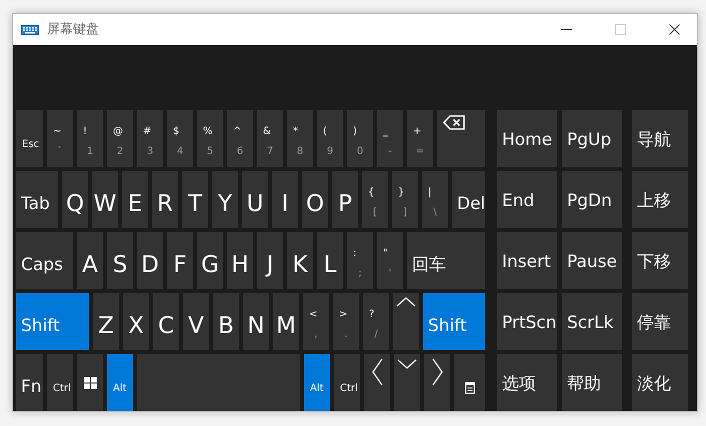 This screenshot has height=426, width=706. I want to click on keyboard-key: ? /, so click(376, 321).